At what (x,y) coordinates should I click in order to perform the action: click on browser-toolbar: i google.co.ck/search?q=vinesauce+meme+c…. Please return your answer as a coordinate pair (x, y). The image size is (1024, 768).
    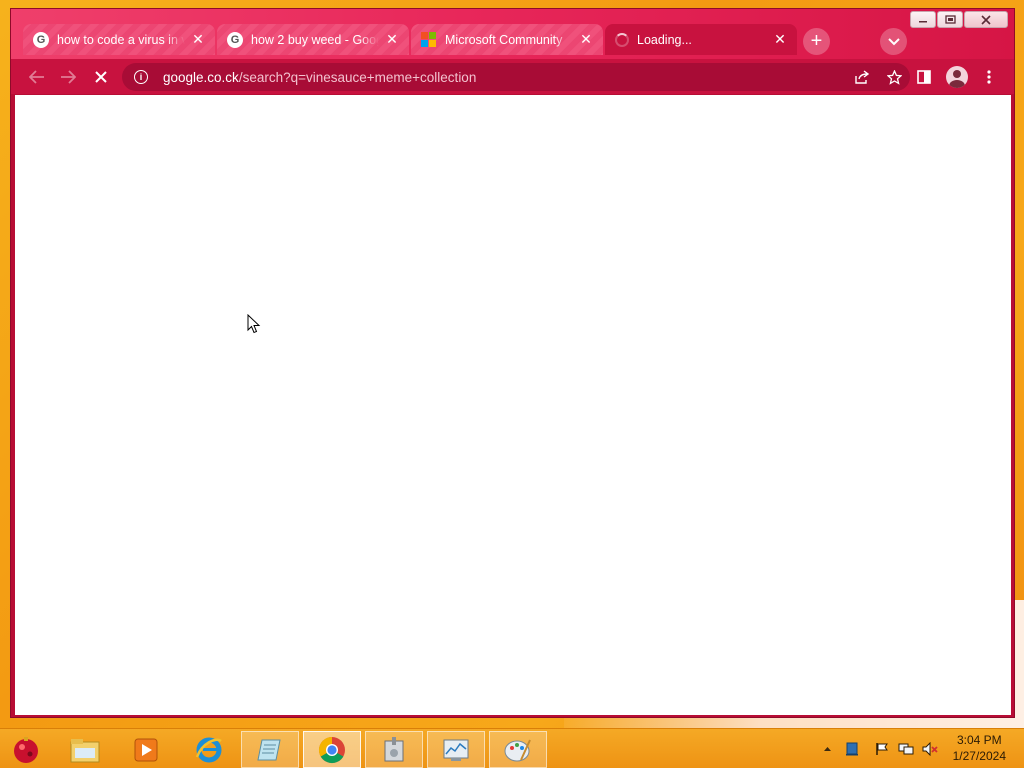
    Looking at the image, I should click on (512, 76).